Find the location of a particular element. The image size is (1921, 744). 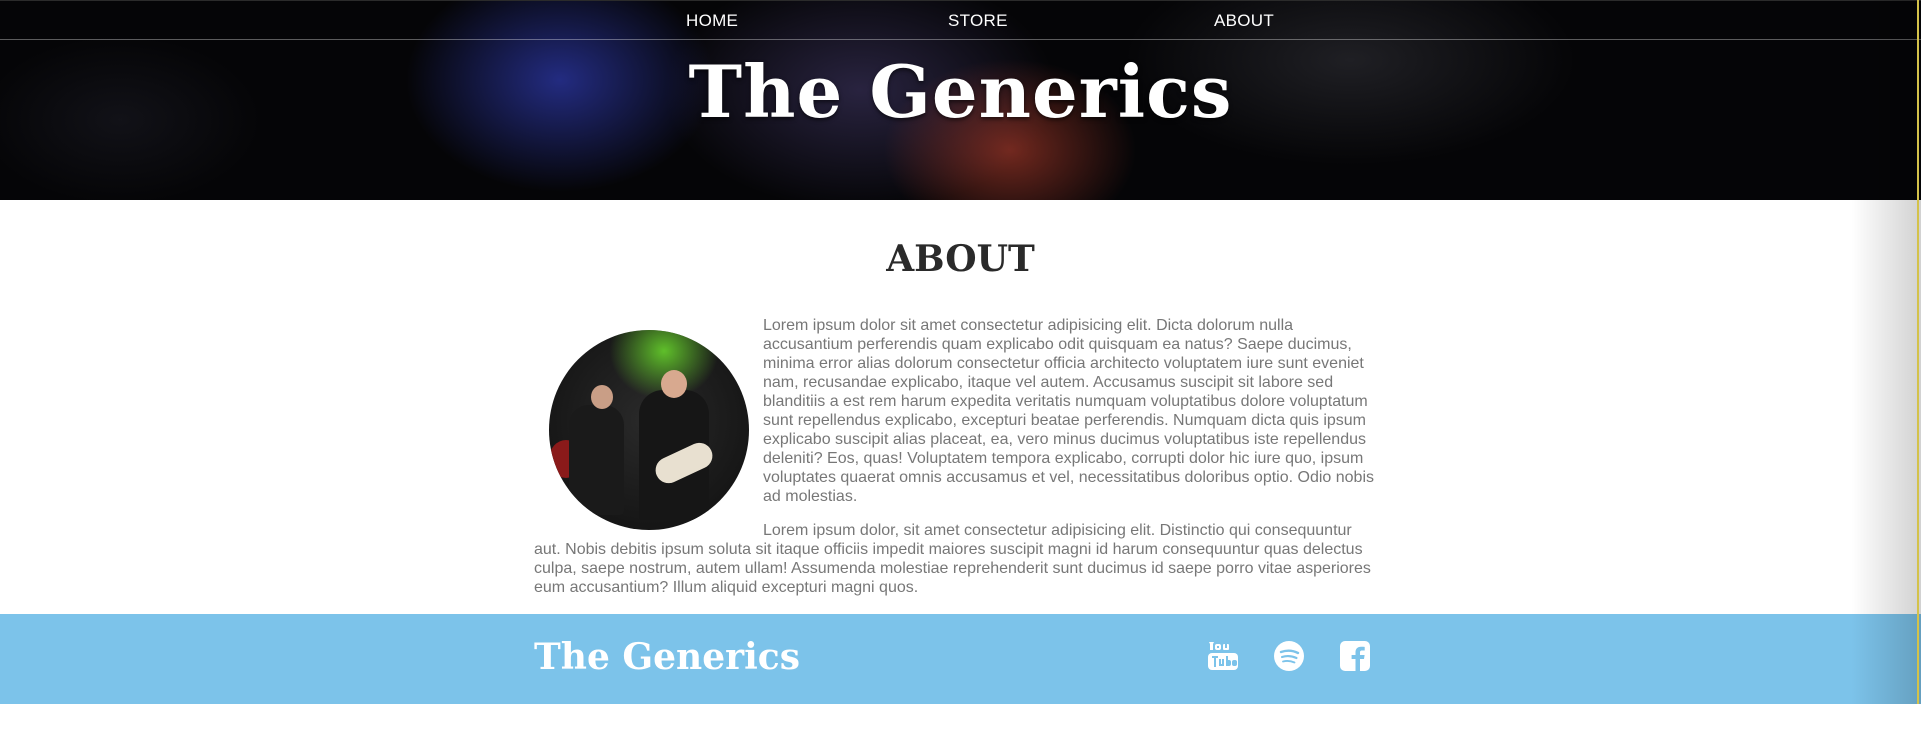

page-bottom is located at coordinates (960, 724).